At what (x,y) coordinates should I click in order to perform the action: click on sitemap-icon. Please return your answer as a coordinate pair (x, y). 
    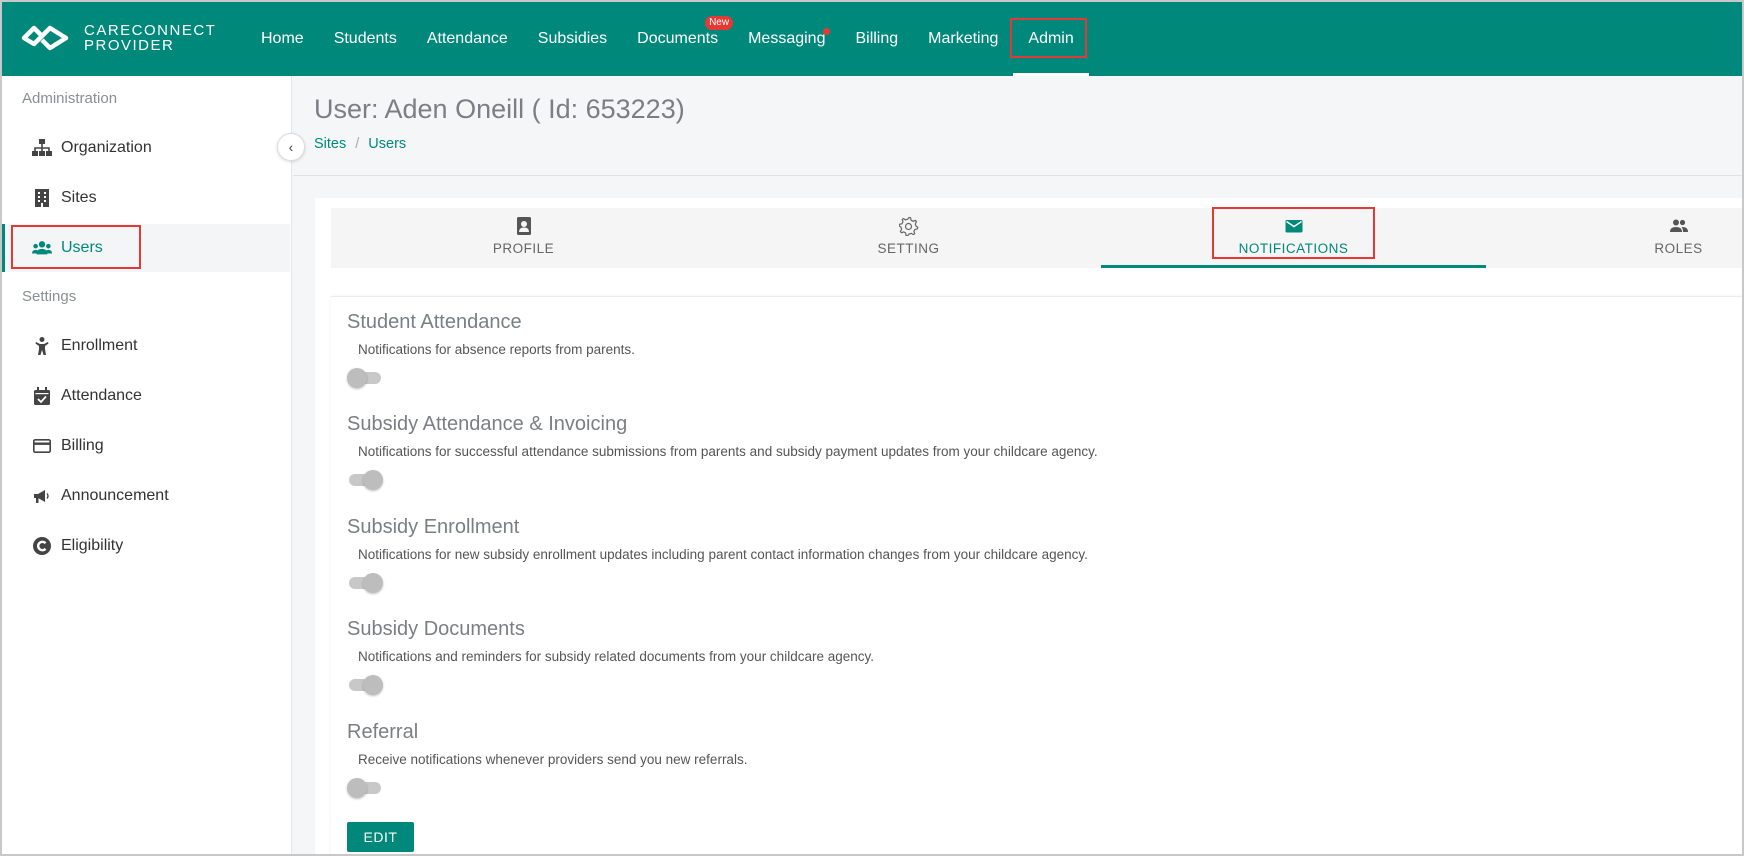
    Looking at the image, I should click on (42, 148).